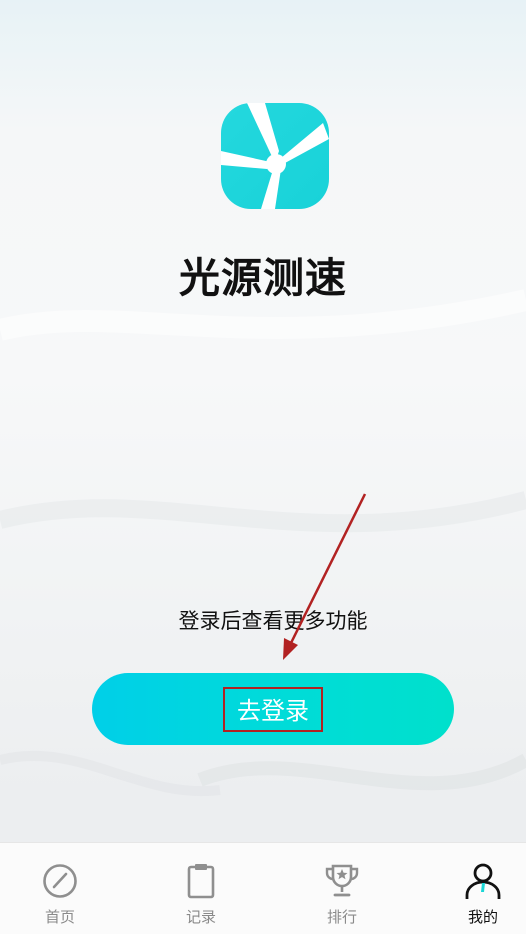 Image resolution: width=526 pixels, height=934 pixels. What do you see at coordinates (341, 917) in the screenshot?
I see `tab-ranking-label: 排行` at bounding box center [341, 917].